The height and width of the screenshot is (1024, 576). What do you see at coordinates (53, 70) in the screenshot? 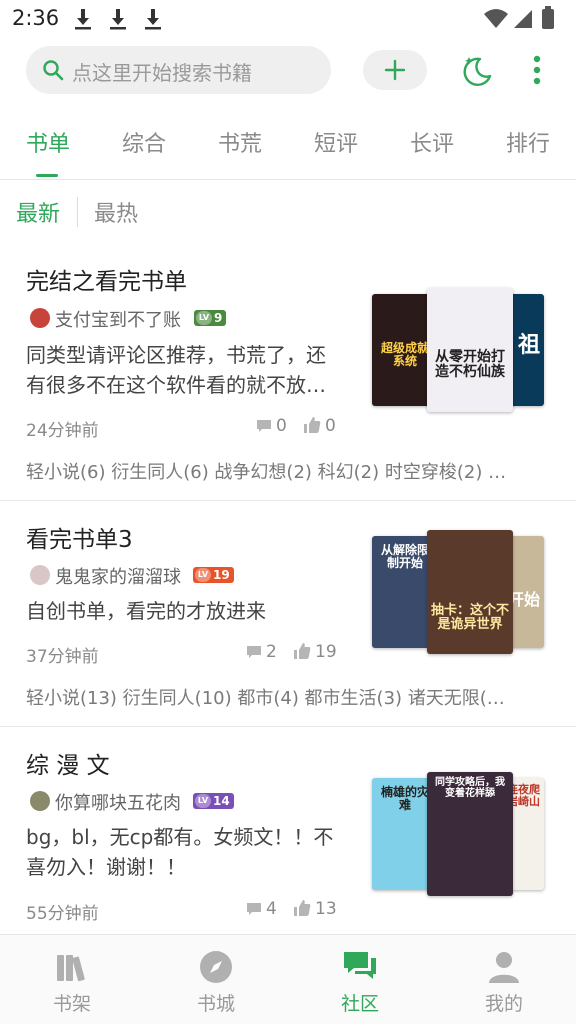
I see `search-icon` at bounding box center [53, 70].